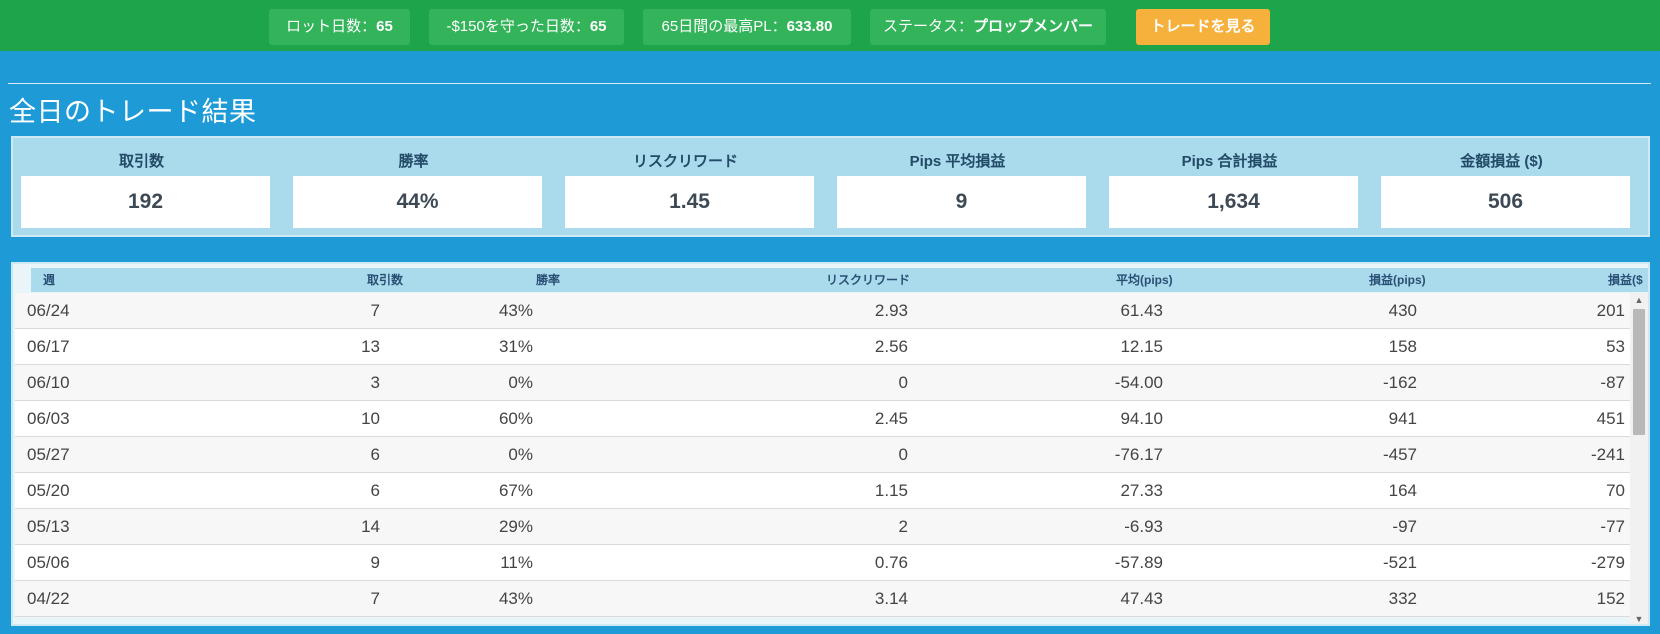 The image size is (1660, 634). Describe the element at coordinates (516, 562) in the screenshot. I see `cell-winrate: 11%` at that location.